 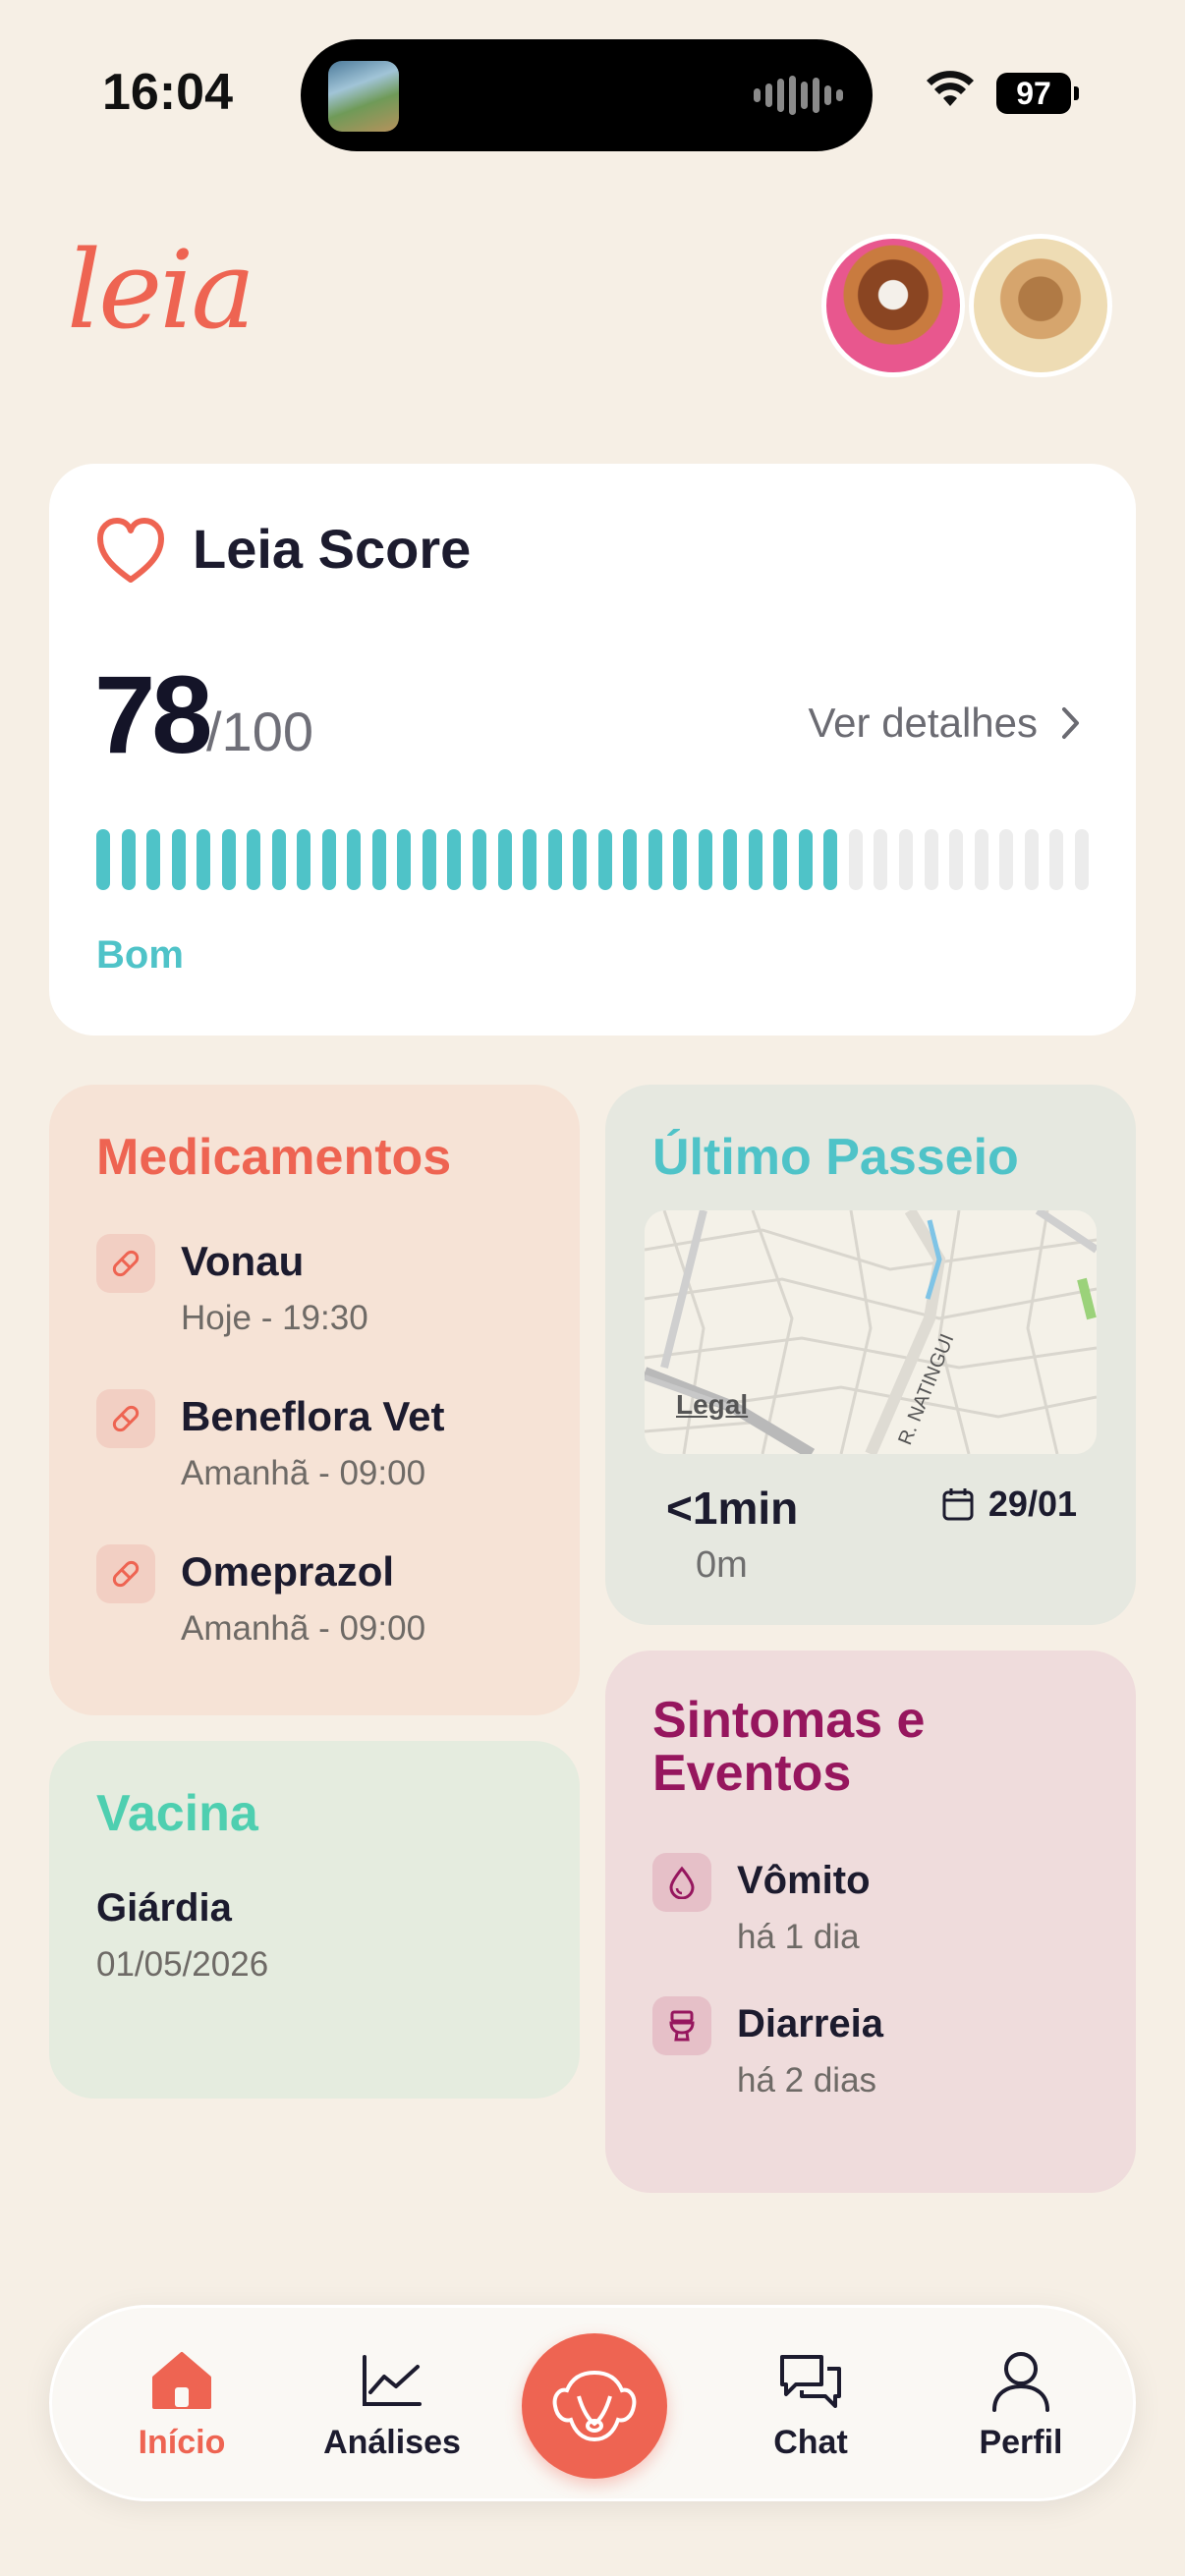 I want to click on walk-date-value: 29/01, so click(x=1033, y=1504).